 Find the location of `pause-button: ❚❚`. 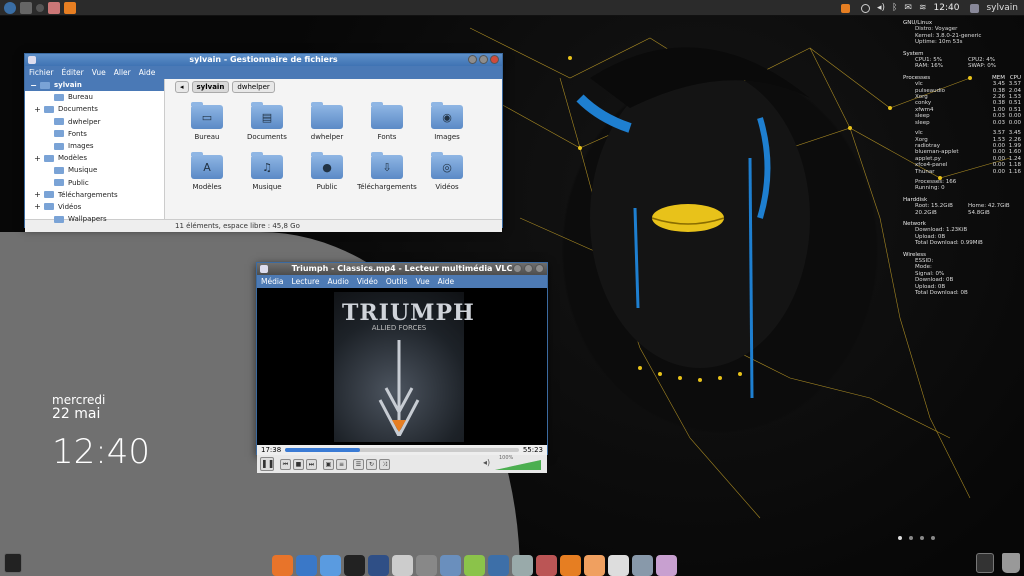

pause-button: ❚❚ is located at coordinates (267, 464).